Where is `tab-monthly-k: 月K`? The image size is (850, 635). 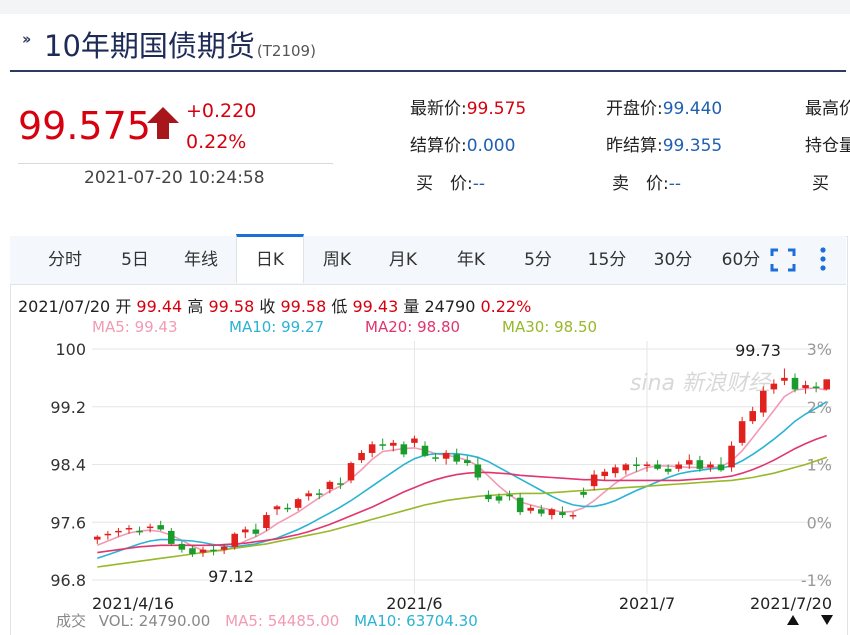
tab-monthly-k: 月K is located at coordinates (403, 260).